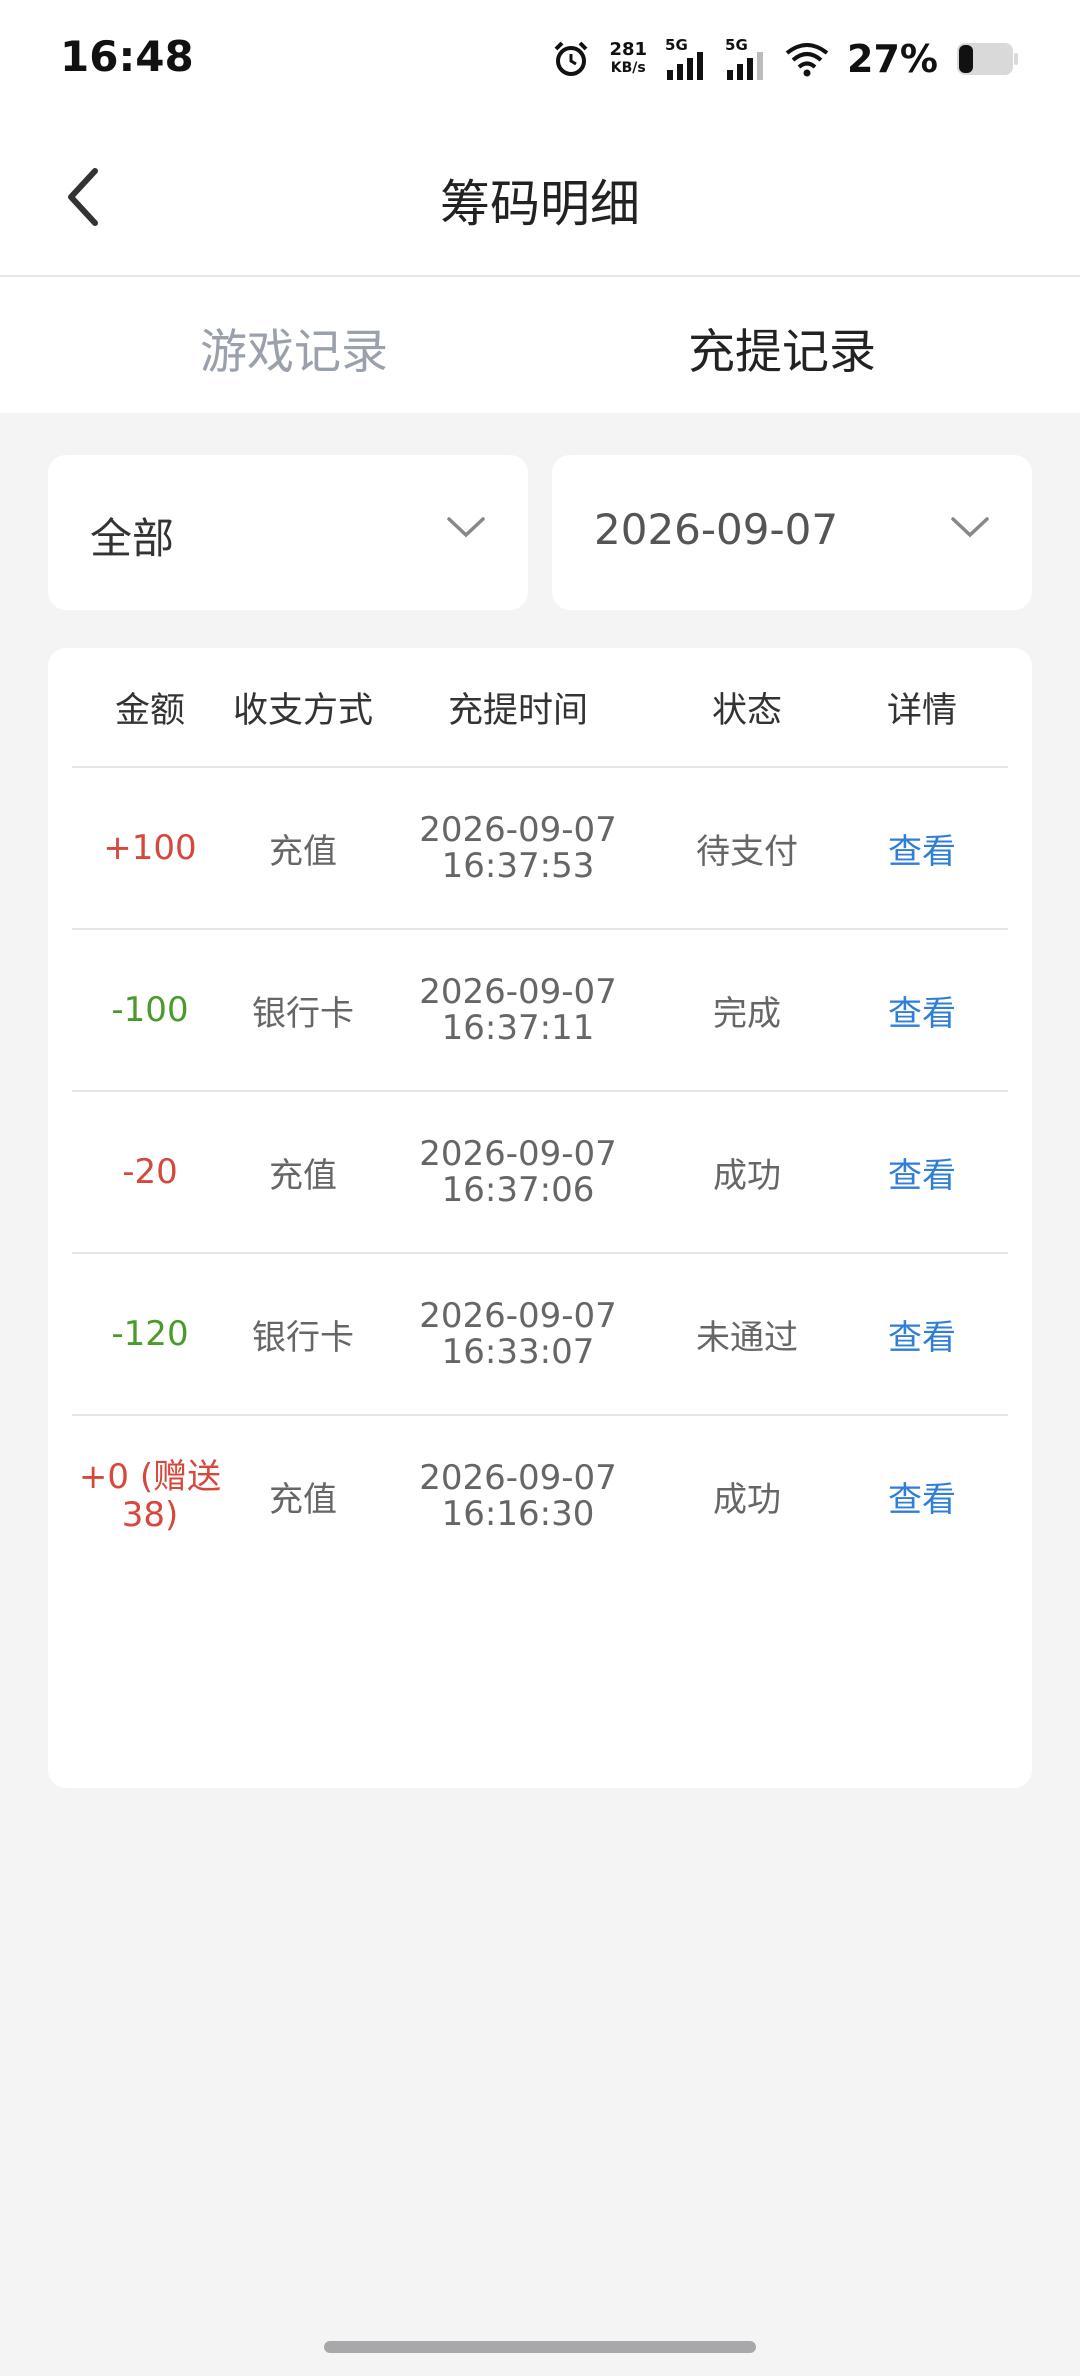 This screenshot has height=2376, width=1080. Describe the element at coordinates (892, 59) in the screenshot. I see `battery-percent: 27%` at that location.